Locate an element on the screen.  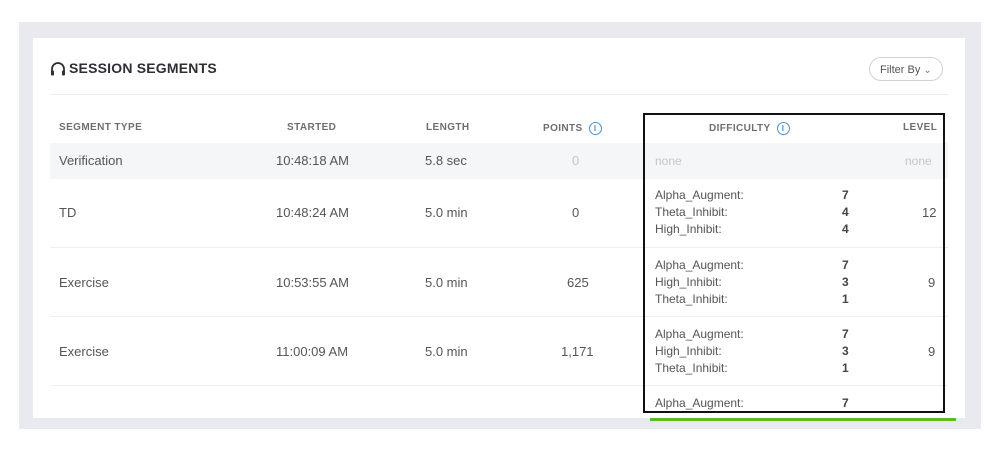
column-header-segment-type: SEGMENT TYPE is located at coordinates (100, 127).